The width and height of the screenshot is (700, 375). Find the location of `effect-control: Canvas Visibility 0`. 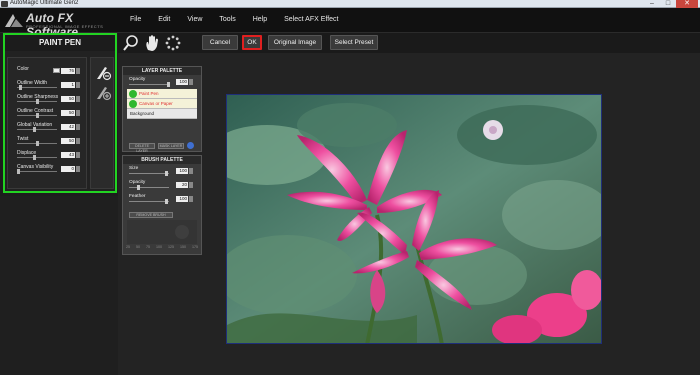

effect-control: Canvas Visibility 0 is located at coordinates (50, 169).